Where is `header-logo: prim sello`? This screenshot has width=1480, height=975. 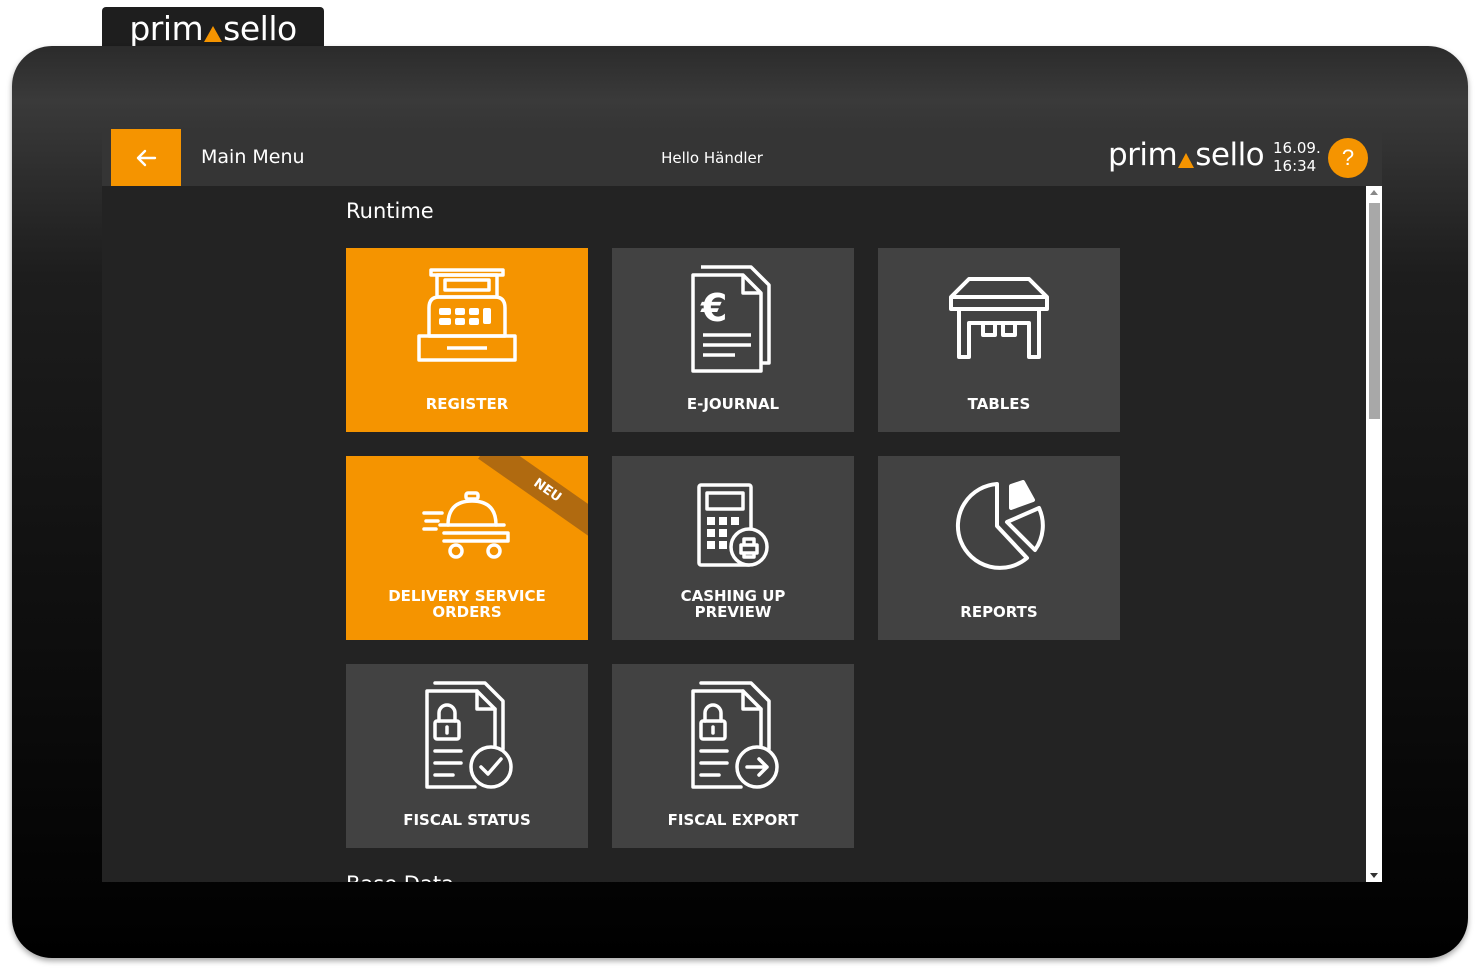 header-logo: prim sello is located at coordinates (1186, 155).